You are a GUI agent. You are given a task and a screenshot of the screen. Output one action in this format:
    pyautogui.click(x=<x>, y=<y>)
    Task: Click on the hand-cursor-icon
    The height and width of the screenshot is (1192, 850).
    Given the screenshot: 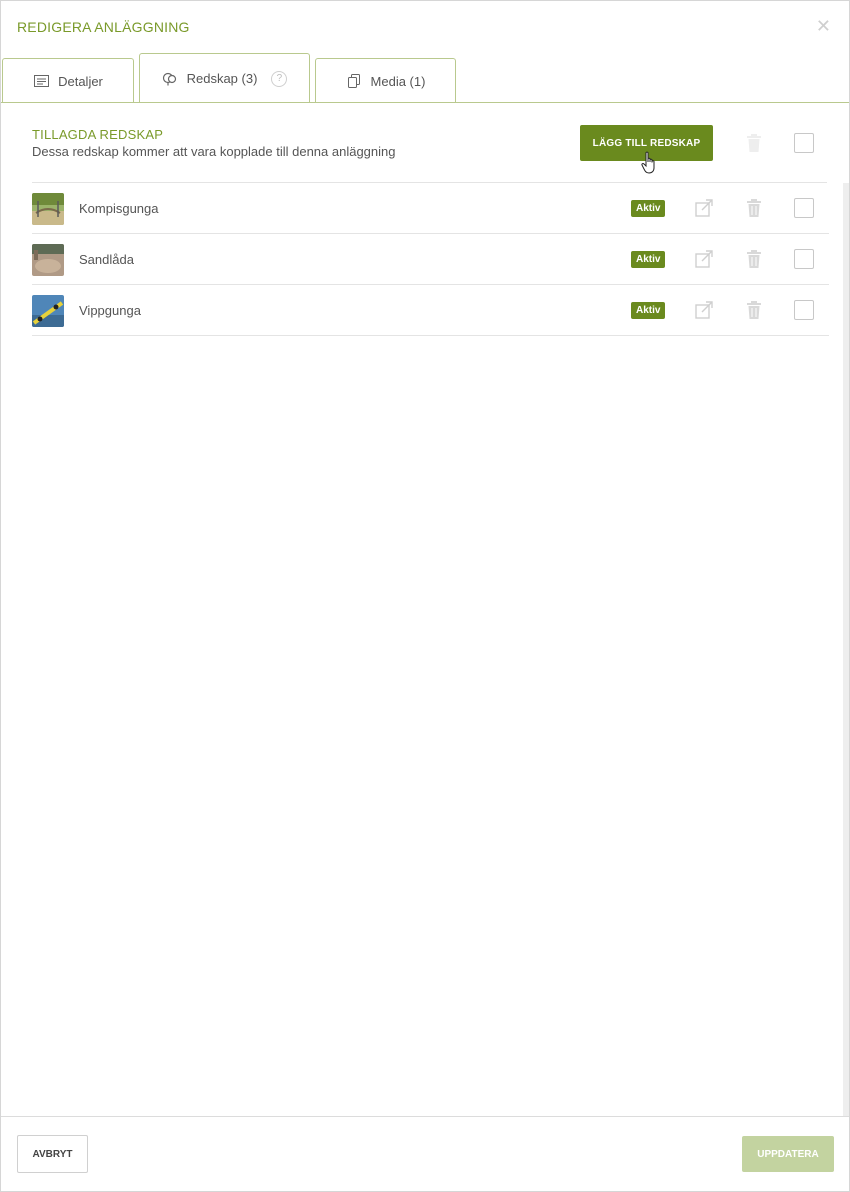 What is the action you would take?
    pyautogui.click(x=648, y=162)
    